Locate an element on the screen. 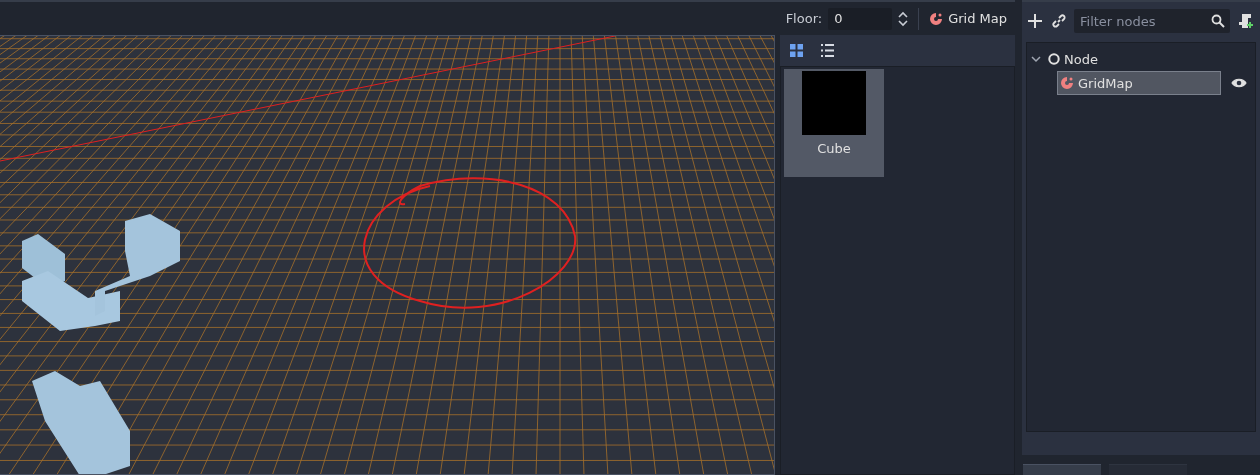  script-add-icon is located at coordinates (1246, 21).